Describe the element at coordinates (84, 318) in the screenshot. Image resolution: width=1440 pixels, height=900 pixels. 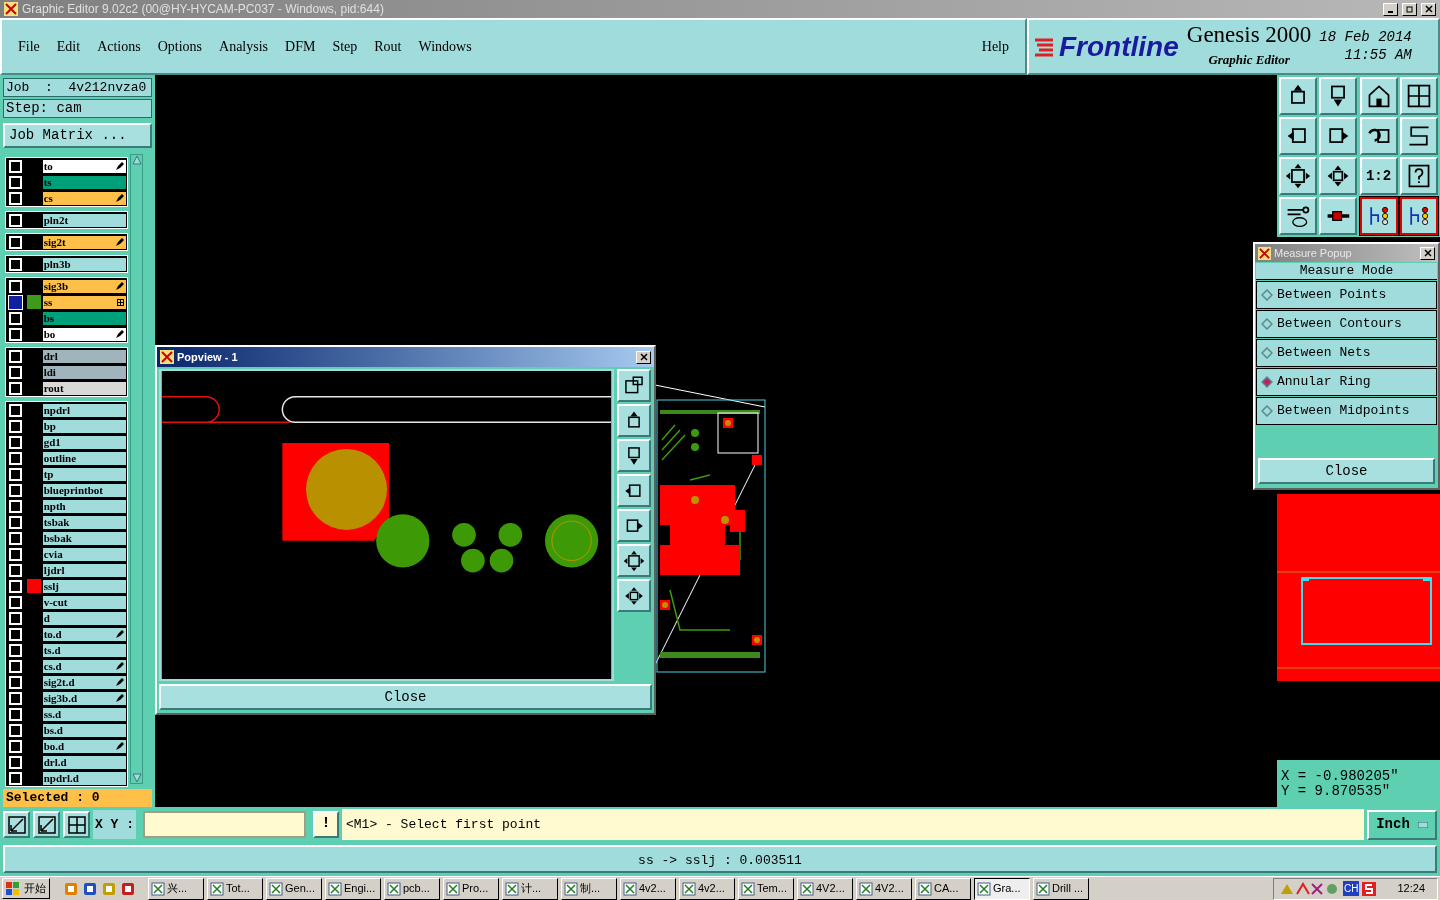
I see `layer-row: bs` at that location.